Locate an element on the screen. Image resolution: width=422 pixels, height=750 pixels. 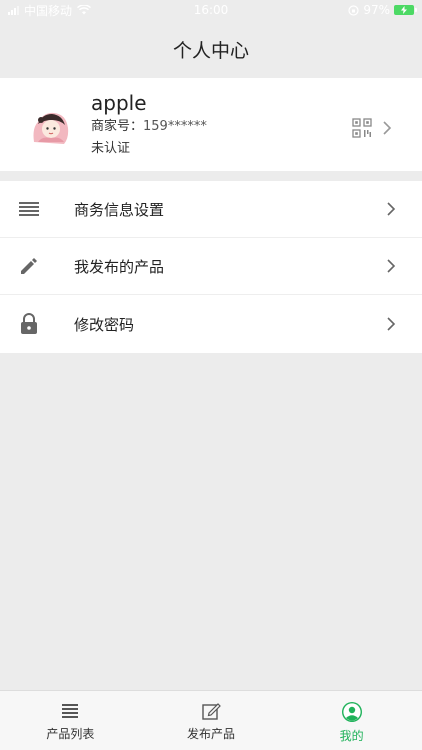
menu-item-my-products: 我发布的产品 is located at coordinates (211, 266).